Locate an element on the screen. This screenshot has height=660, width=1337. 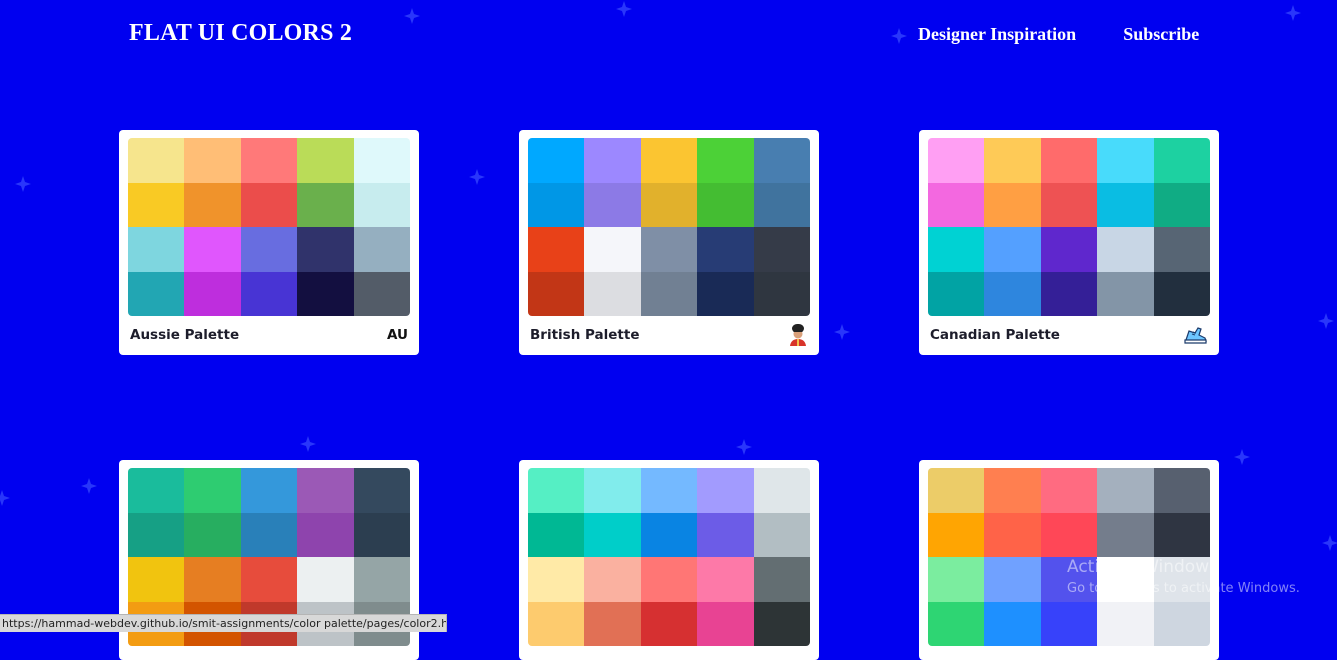
palette-card-canadian: Canadian Palette is located at coordinates (1069, 242).